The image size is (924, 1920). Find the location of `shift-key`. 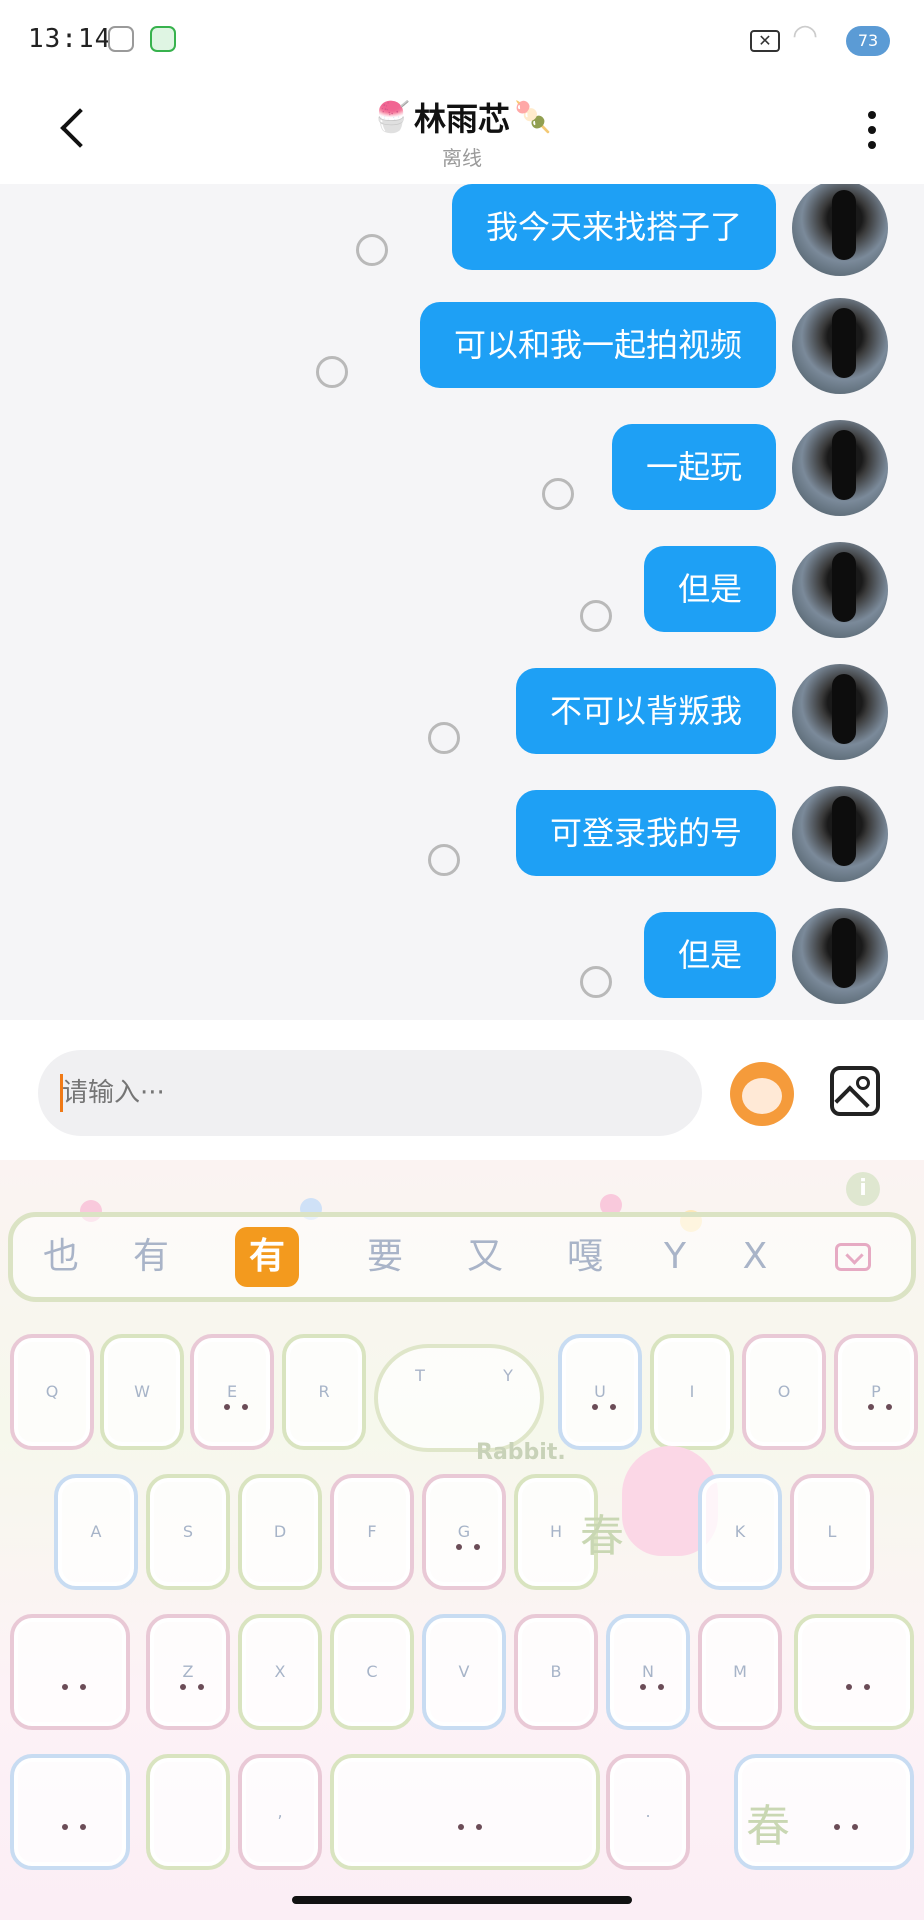

shift-key is located at coordinates (70, 1672).